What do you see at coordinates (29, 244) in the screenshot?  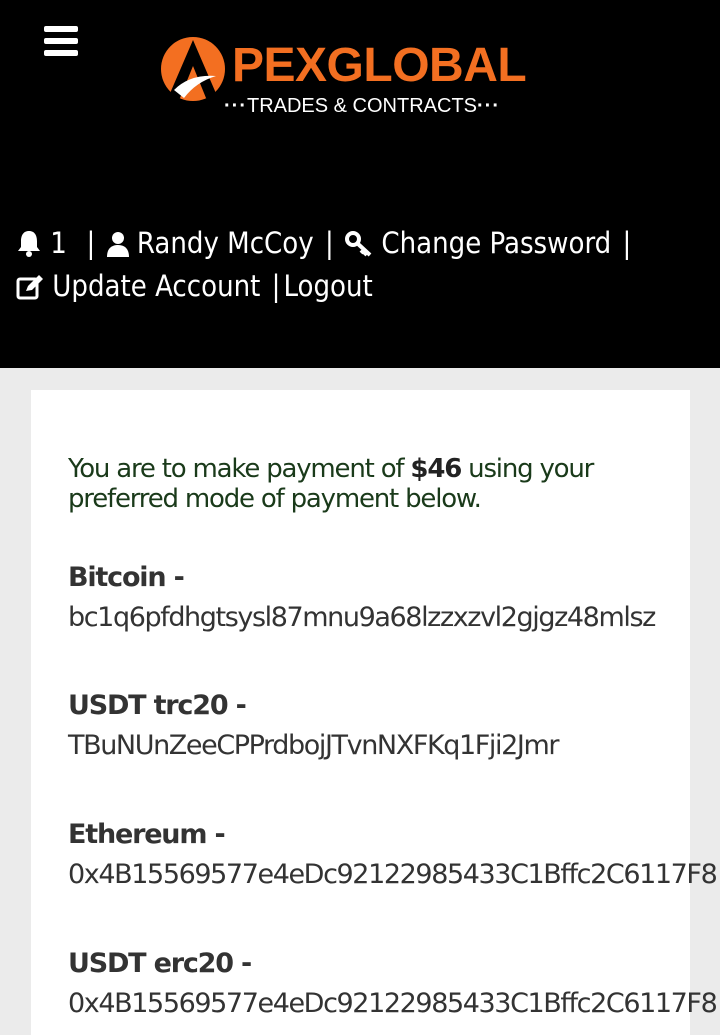 I see `bell-icon` at bounding box center [29, 244].